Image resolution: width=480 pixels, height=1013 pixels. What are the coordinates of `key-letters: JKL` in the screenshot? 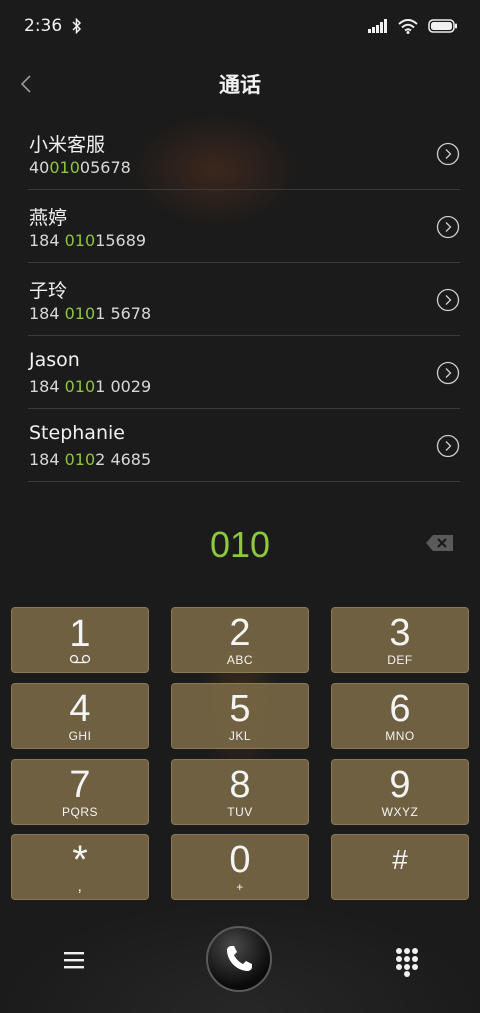 It's located at (240, 735).